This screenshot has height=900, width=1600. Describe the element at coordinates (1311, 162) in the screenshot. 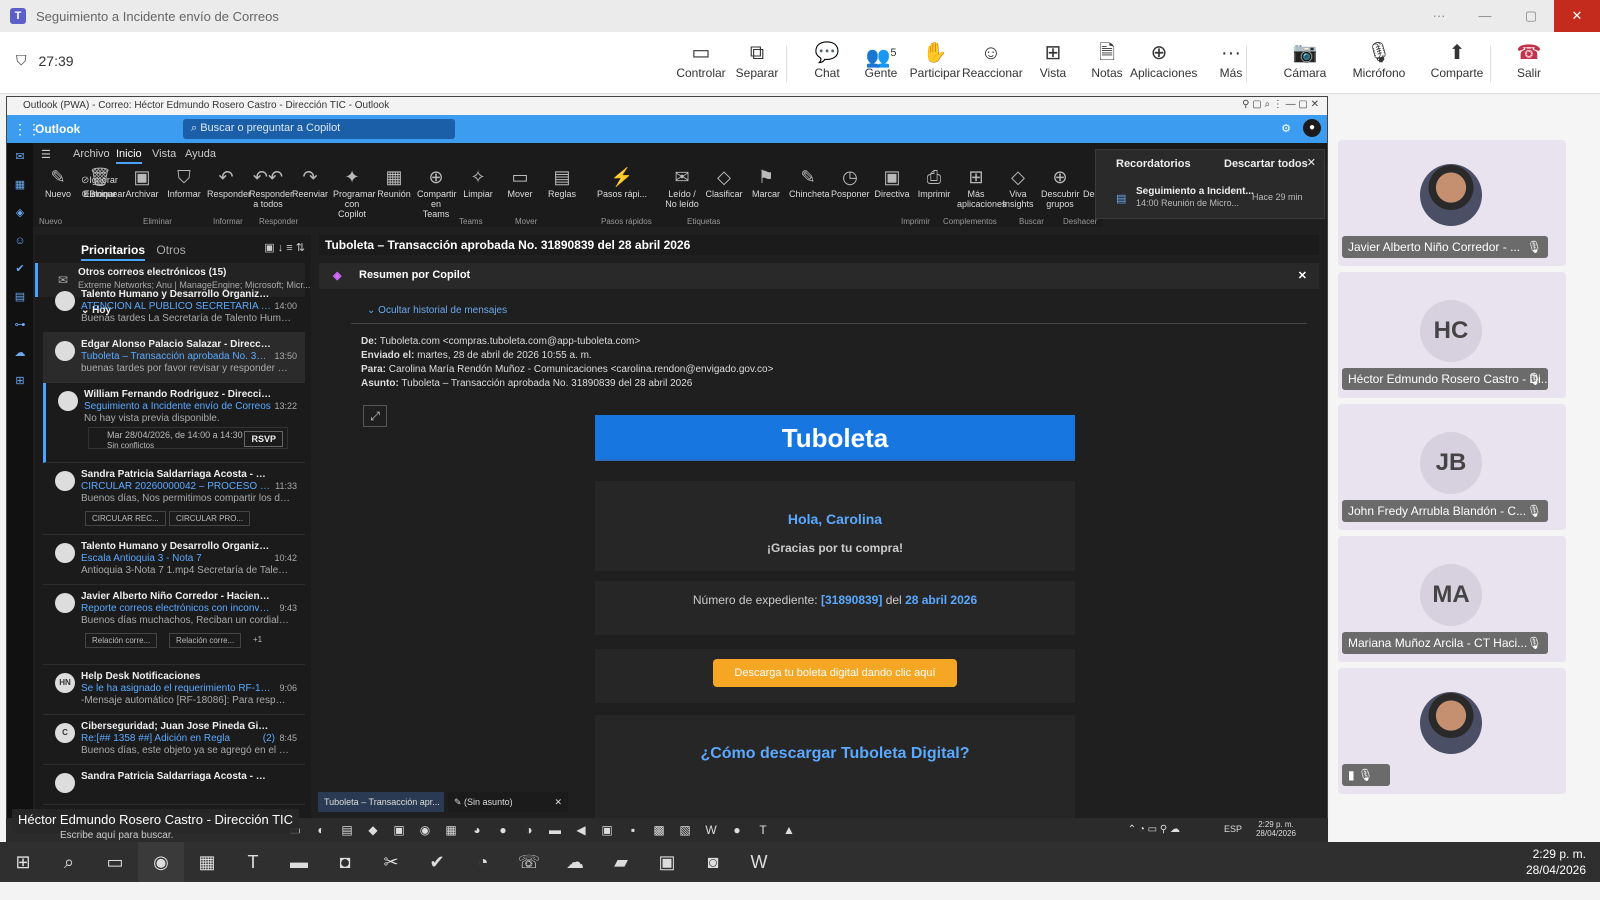

I see `close-reminders-icon: ✕` at that location.